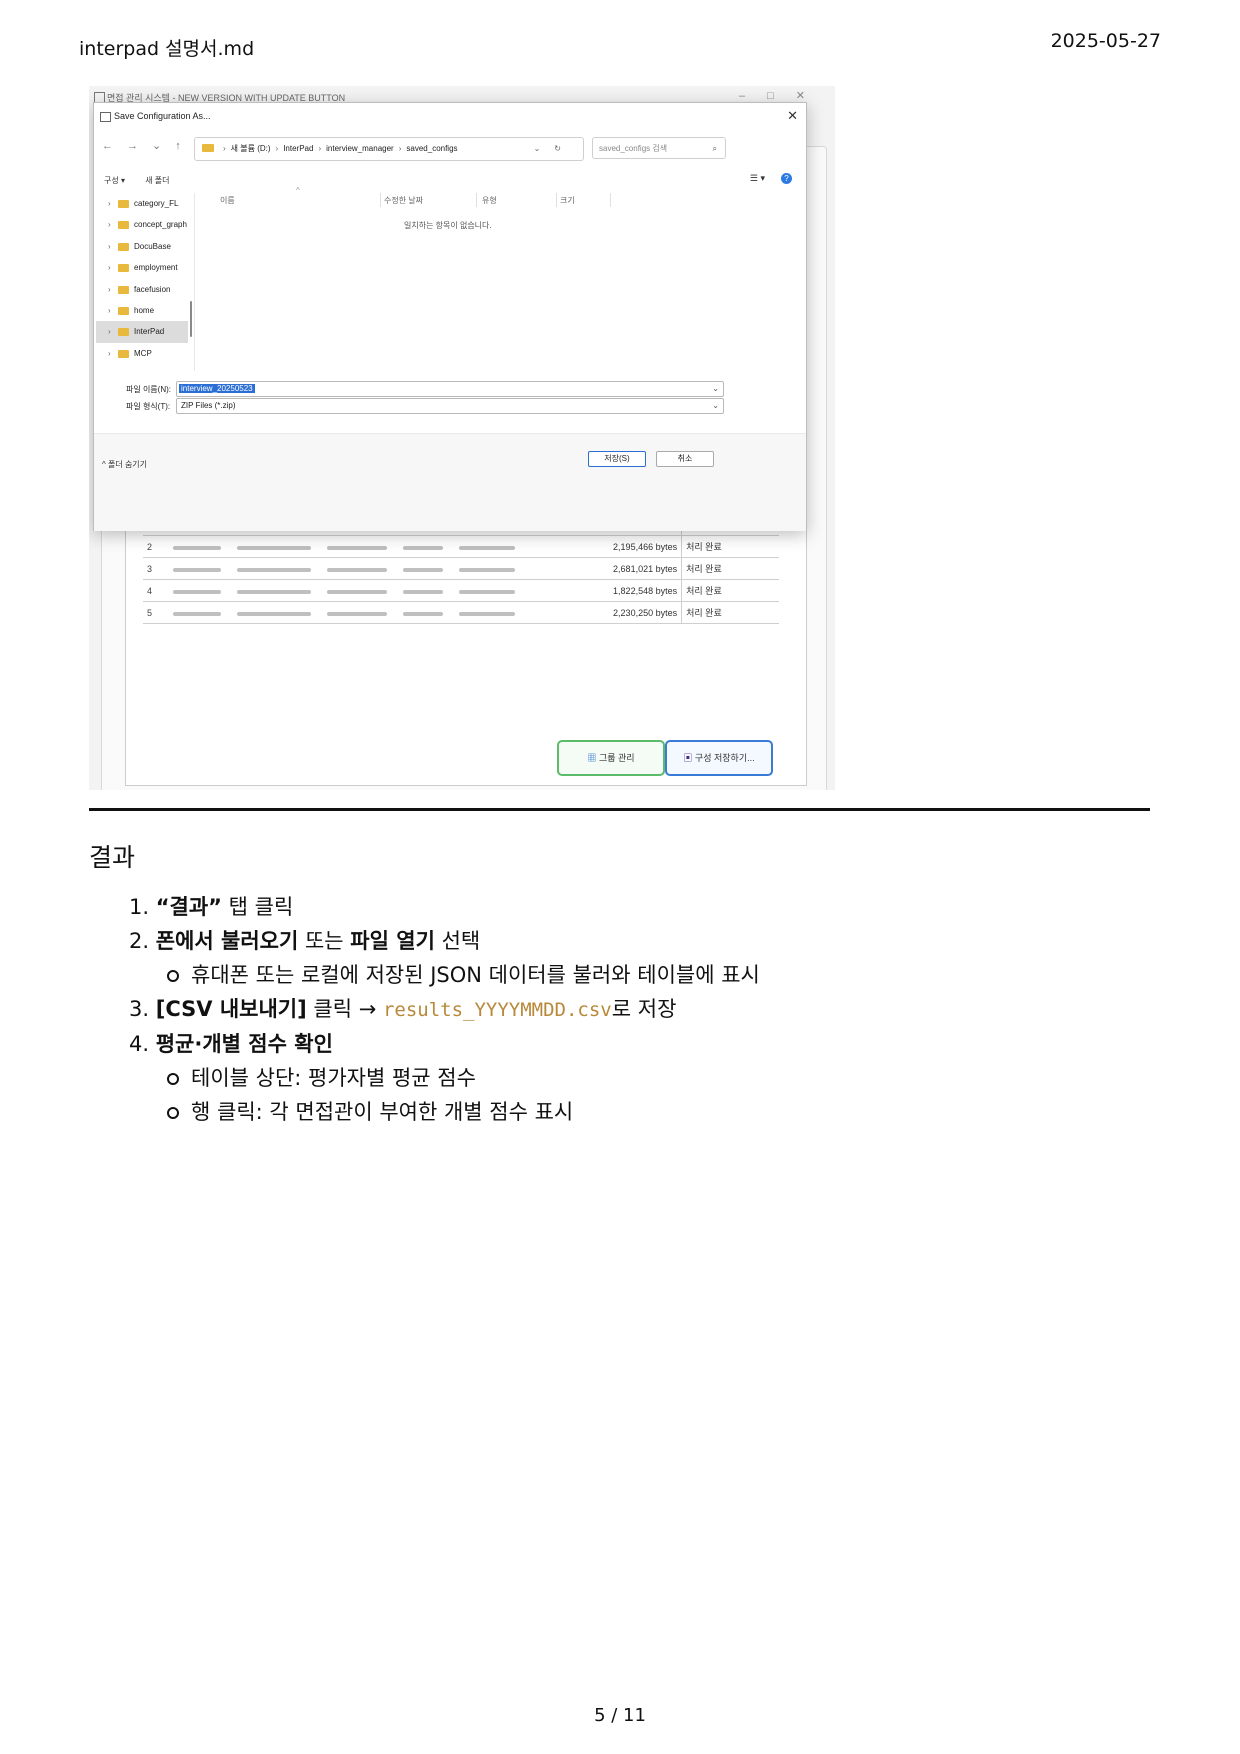 The image size is (1240, 1754). Describe the element at coordinates (333, 1078) in the screenshot. I see `sub-text: 테이블 상단: 평가자별 평균 점수` at that location.